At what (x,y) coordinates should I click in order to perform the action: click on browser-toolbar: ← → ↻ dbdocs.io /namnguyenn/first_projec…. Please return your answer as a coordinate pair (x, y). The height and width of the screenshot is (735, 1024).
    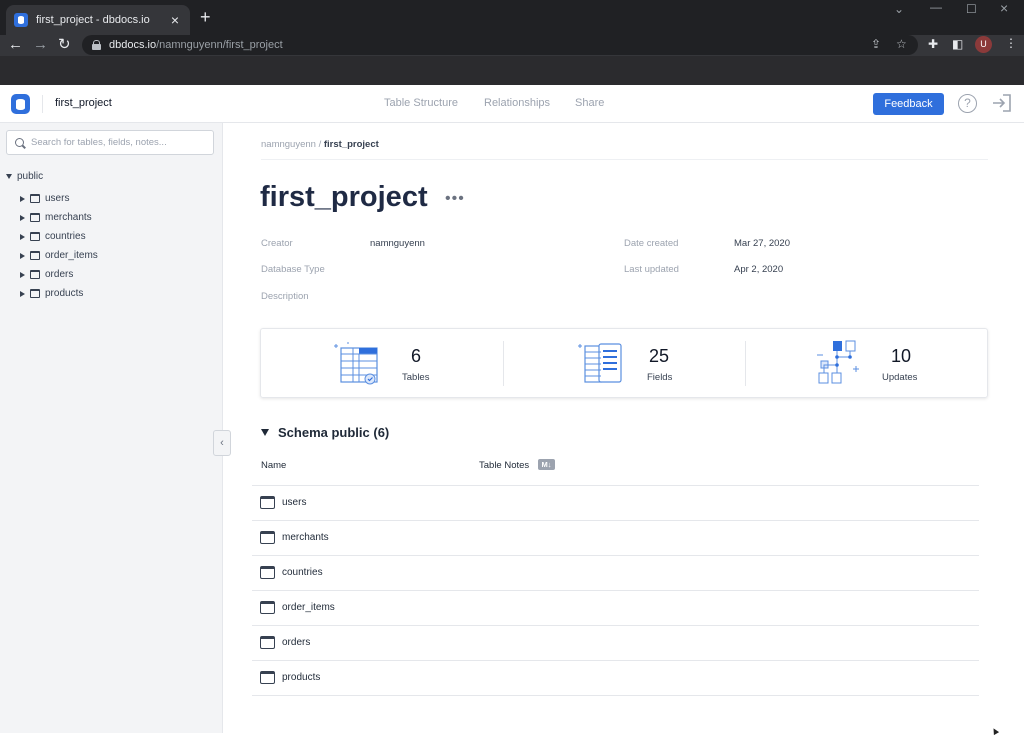
    Looking at the image, I should click on (512, 45).